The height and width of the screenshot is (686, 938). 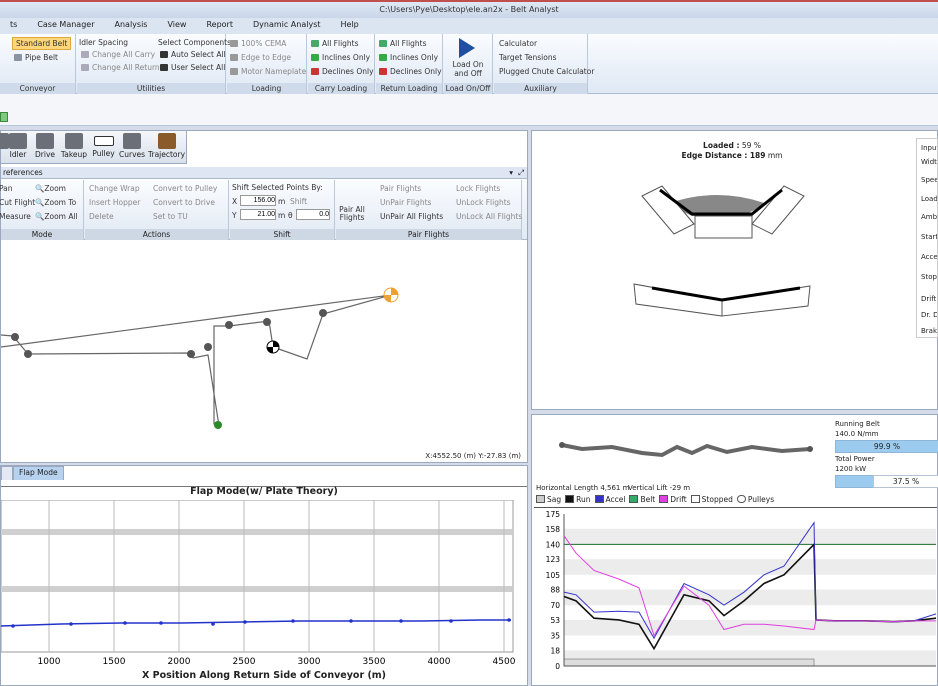 I want to click on threshold-band-upper, so click(x=257, y=532).